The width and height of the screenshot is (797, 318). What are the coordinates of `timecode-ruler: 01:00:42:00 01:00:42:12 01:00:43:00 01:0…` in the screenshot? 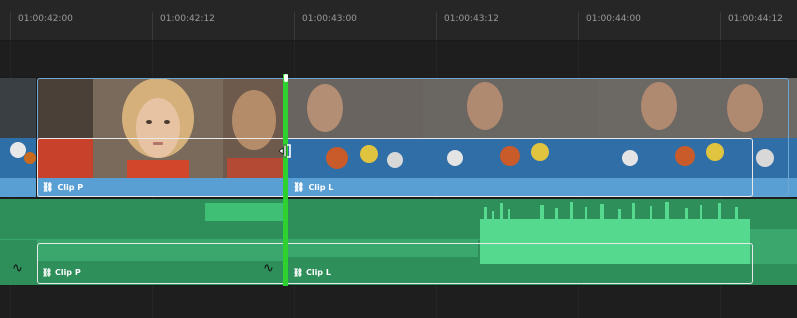 It's located at (398, 20).